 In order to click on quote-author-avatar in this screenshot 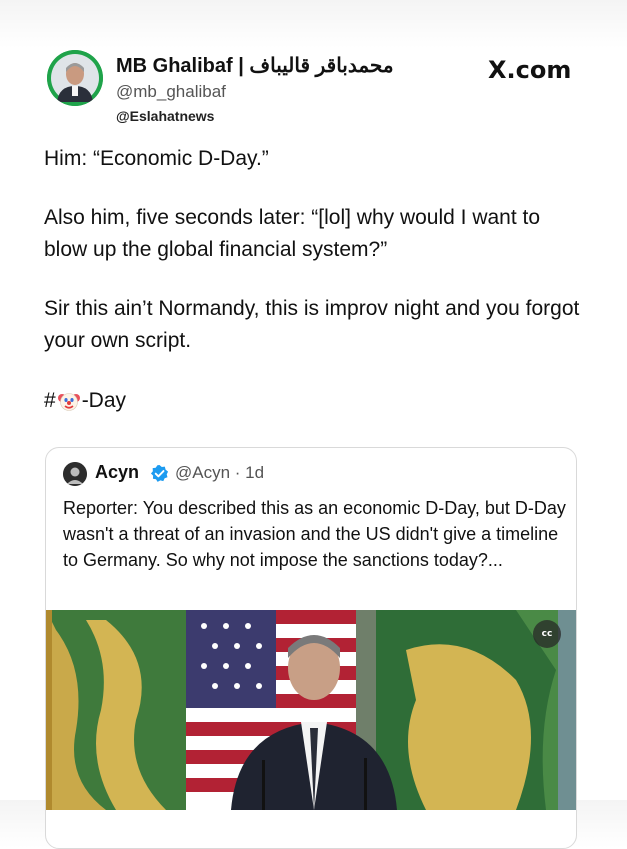, I will do `click(75, 474)`.